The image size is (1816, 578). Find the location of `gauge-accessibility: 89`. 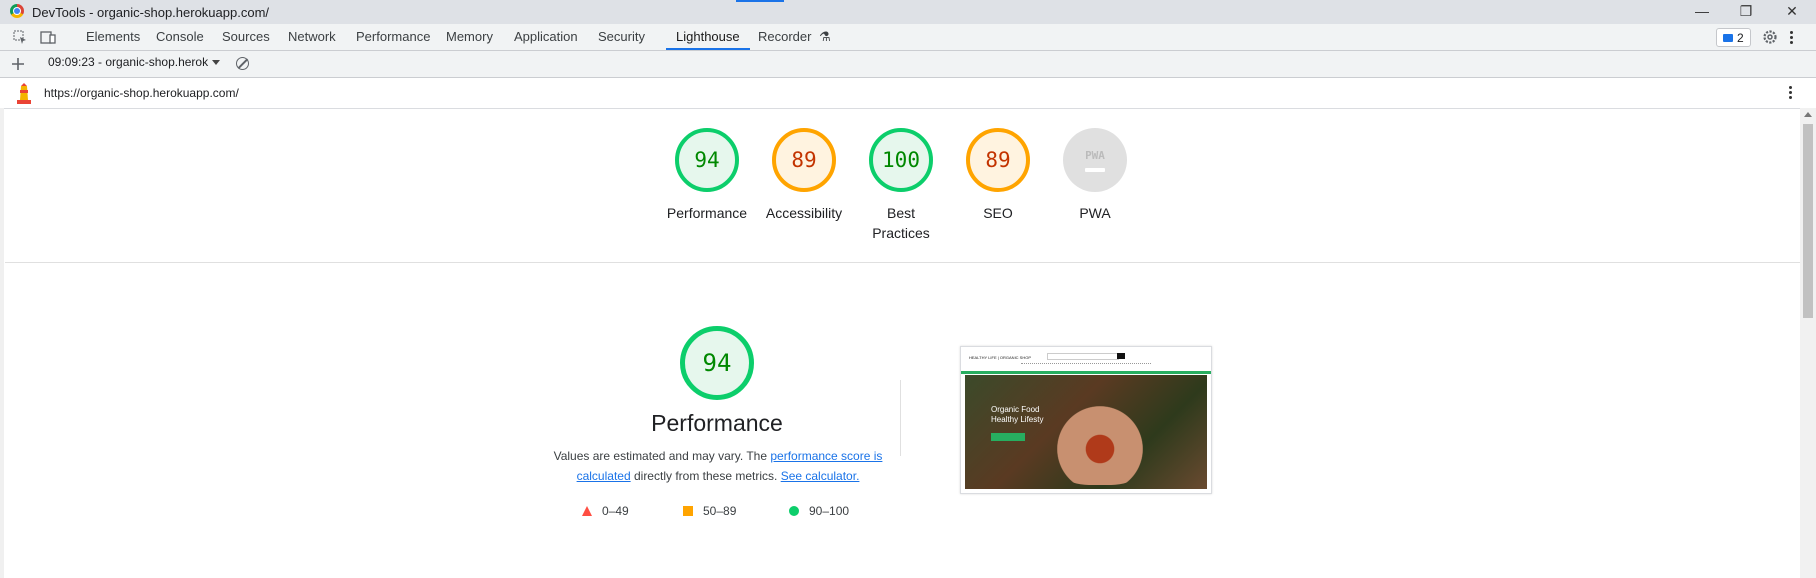

gauge-accessibility: 89 is located at coordinates (804, 160).